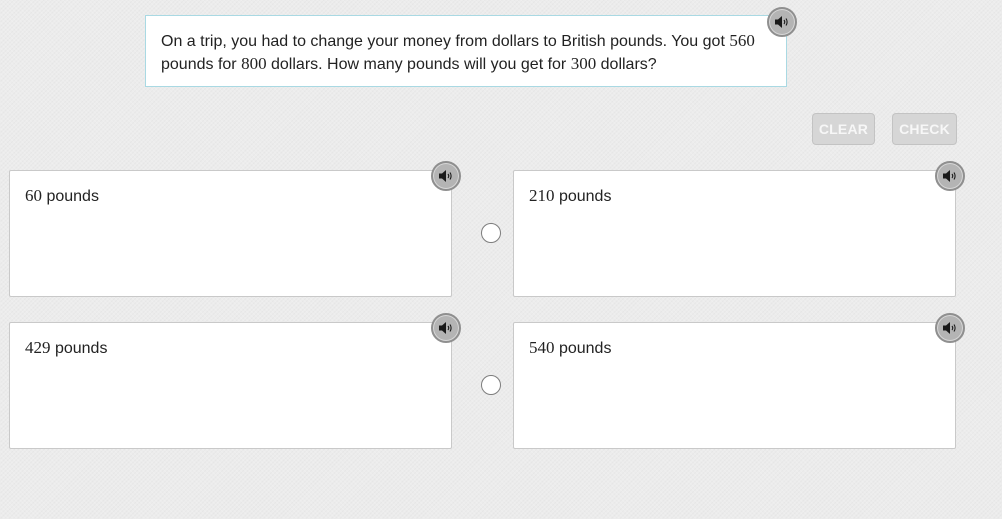  What do you see at coordinates (230, 385) in the screenshot?
I see `answer-option-3: 429 pounds` at bounding box center [230, 385].